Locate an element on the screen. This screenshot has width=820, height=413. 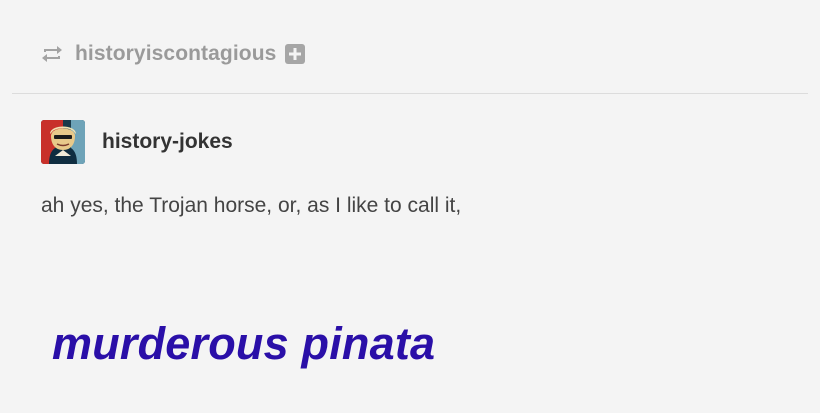
author-username: history-jokes is located at coordinates (167, 142).